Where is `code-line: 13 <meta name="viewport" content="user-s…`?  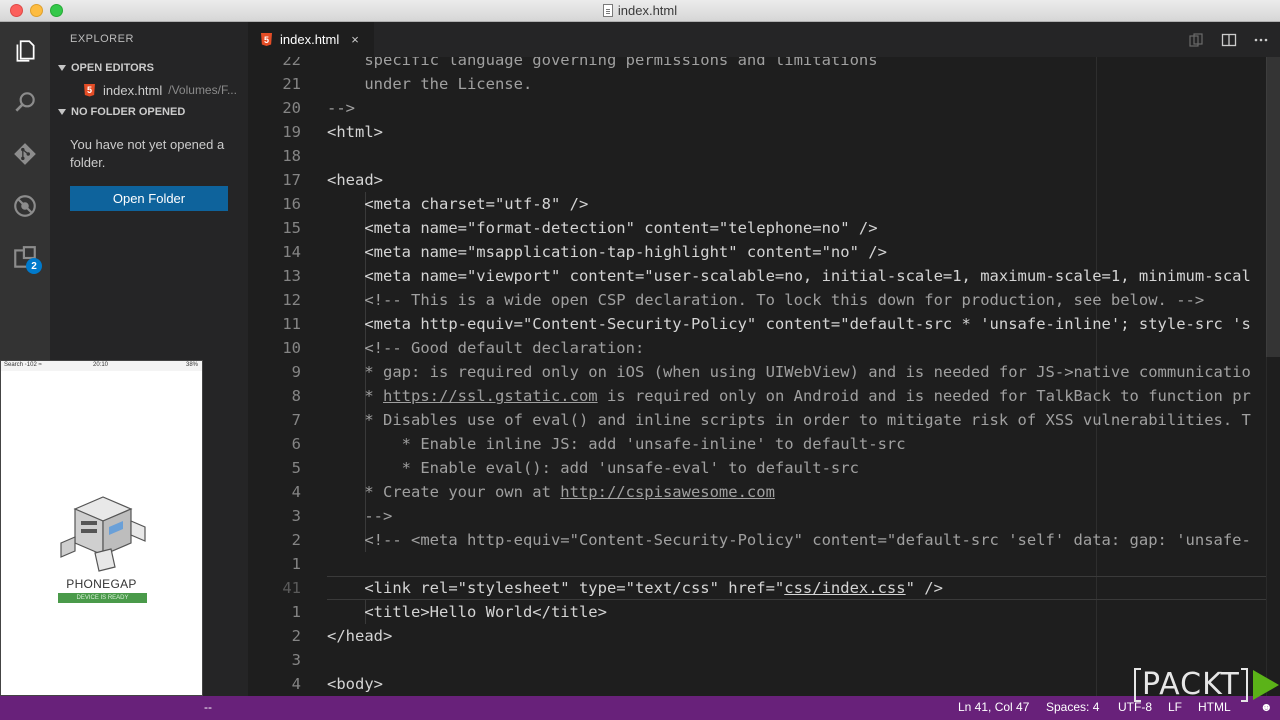
code-line: 13 <meta name="viewport" content="user-s… is located at coordinates (764, 276).